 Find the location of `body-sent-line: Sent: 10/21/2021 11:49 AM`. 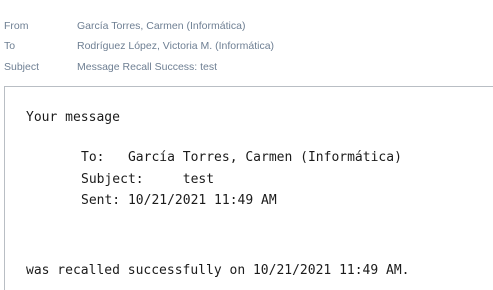

body-sent-line: Sent: 10/21/2021 11:49 AM is located at coordinates (179, 200).